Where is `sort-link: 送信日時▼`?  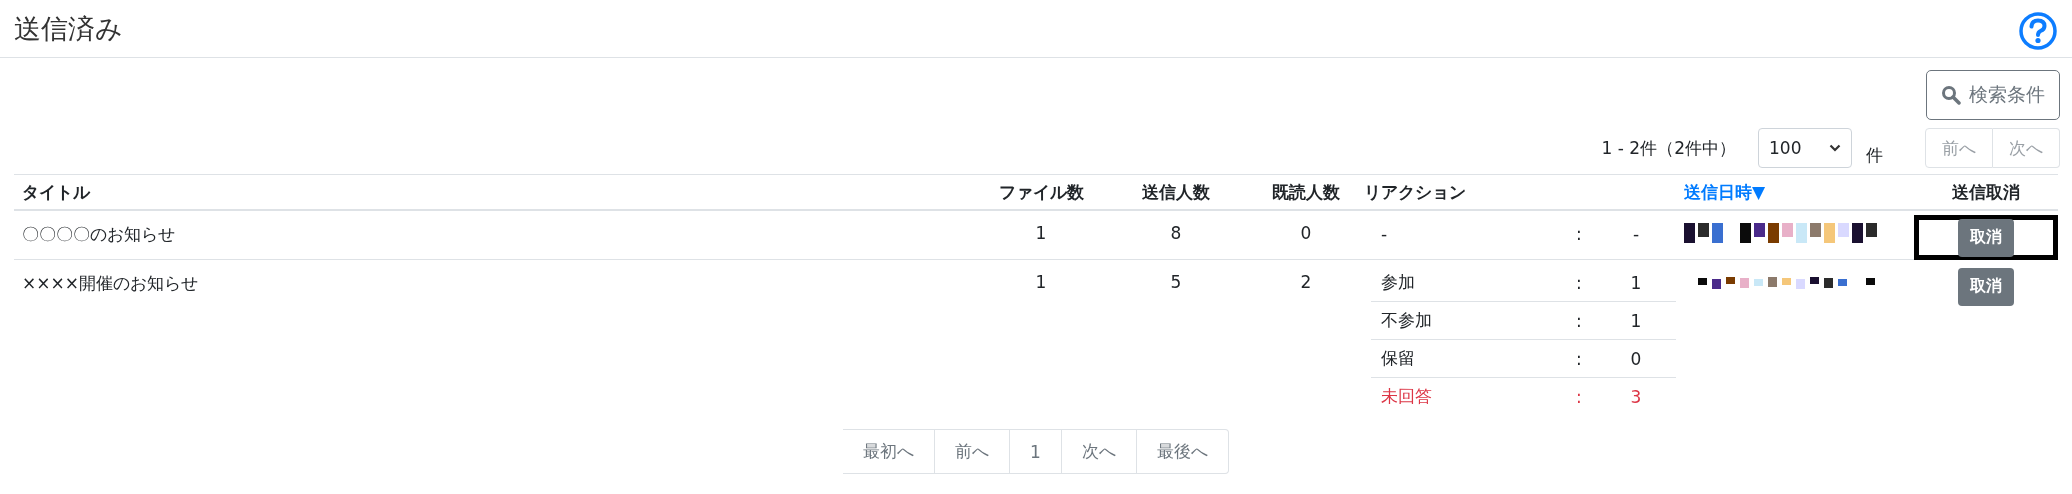
sort-link: 送信日時▼ is located at coordinates (1725, 192).